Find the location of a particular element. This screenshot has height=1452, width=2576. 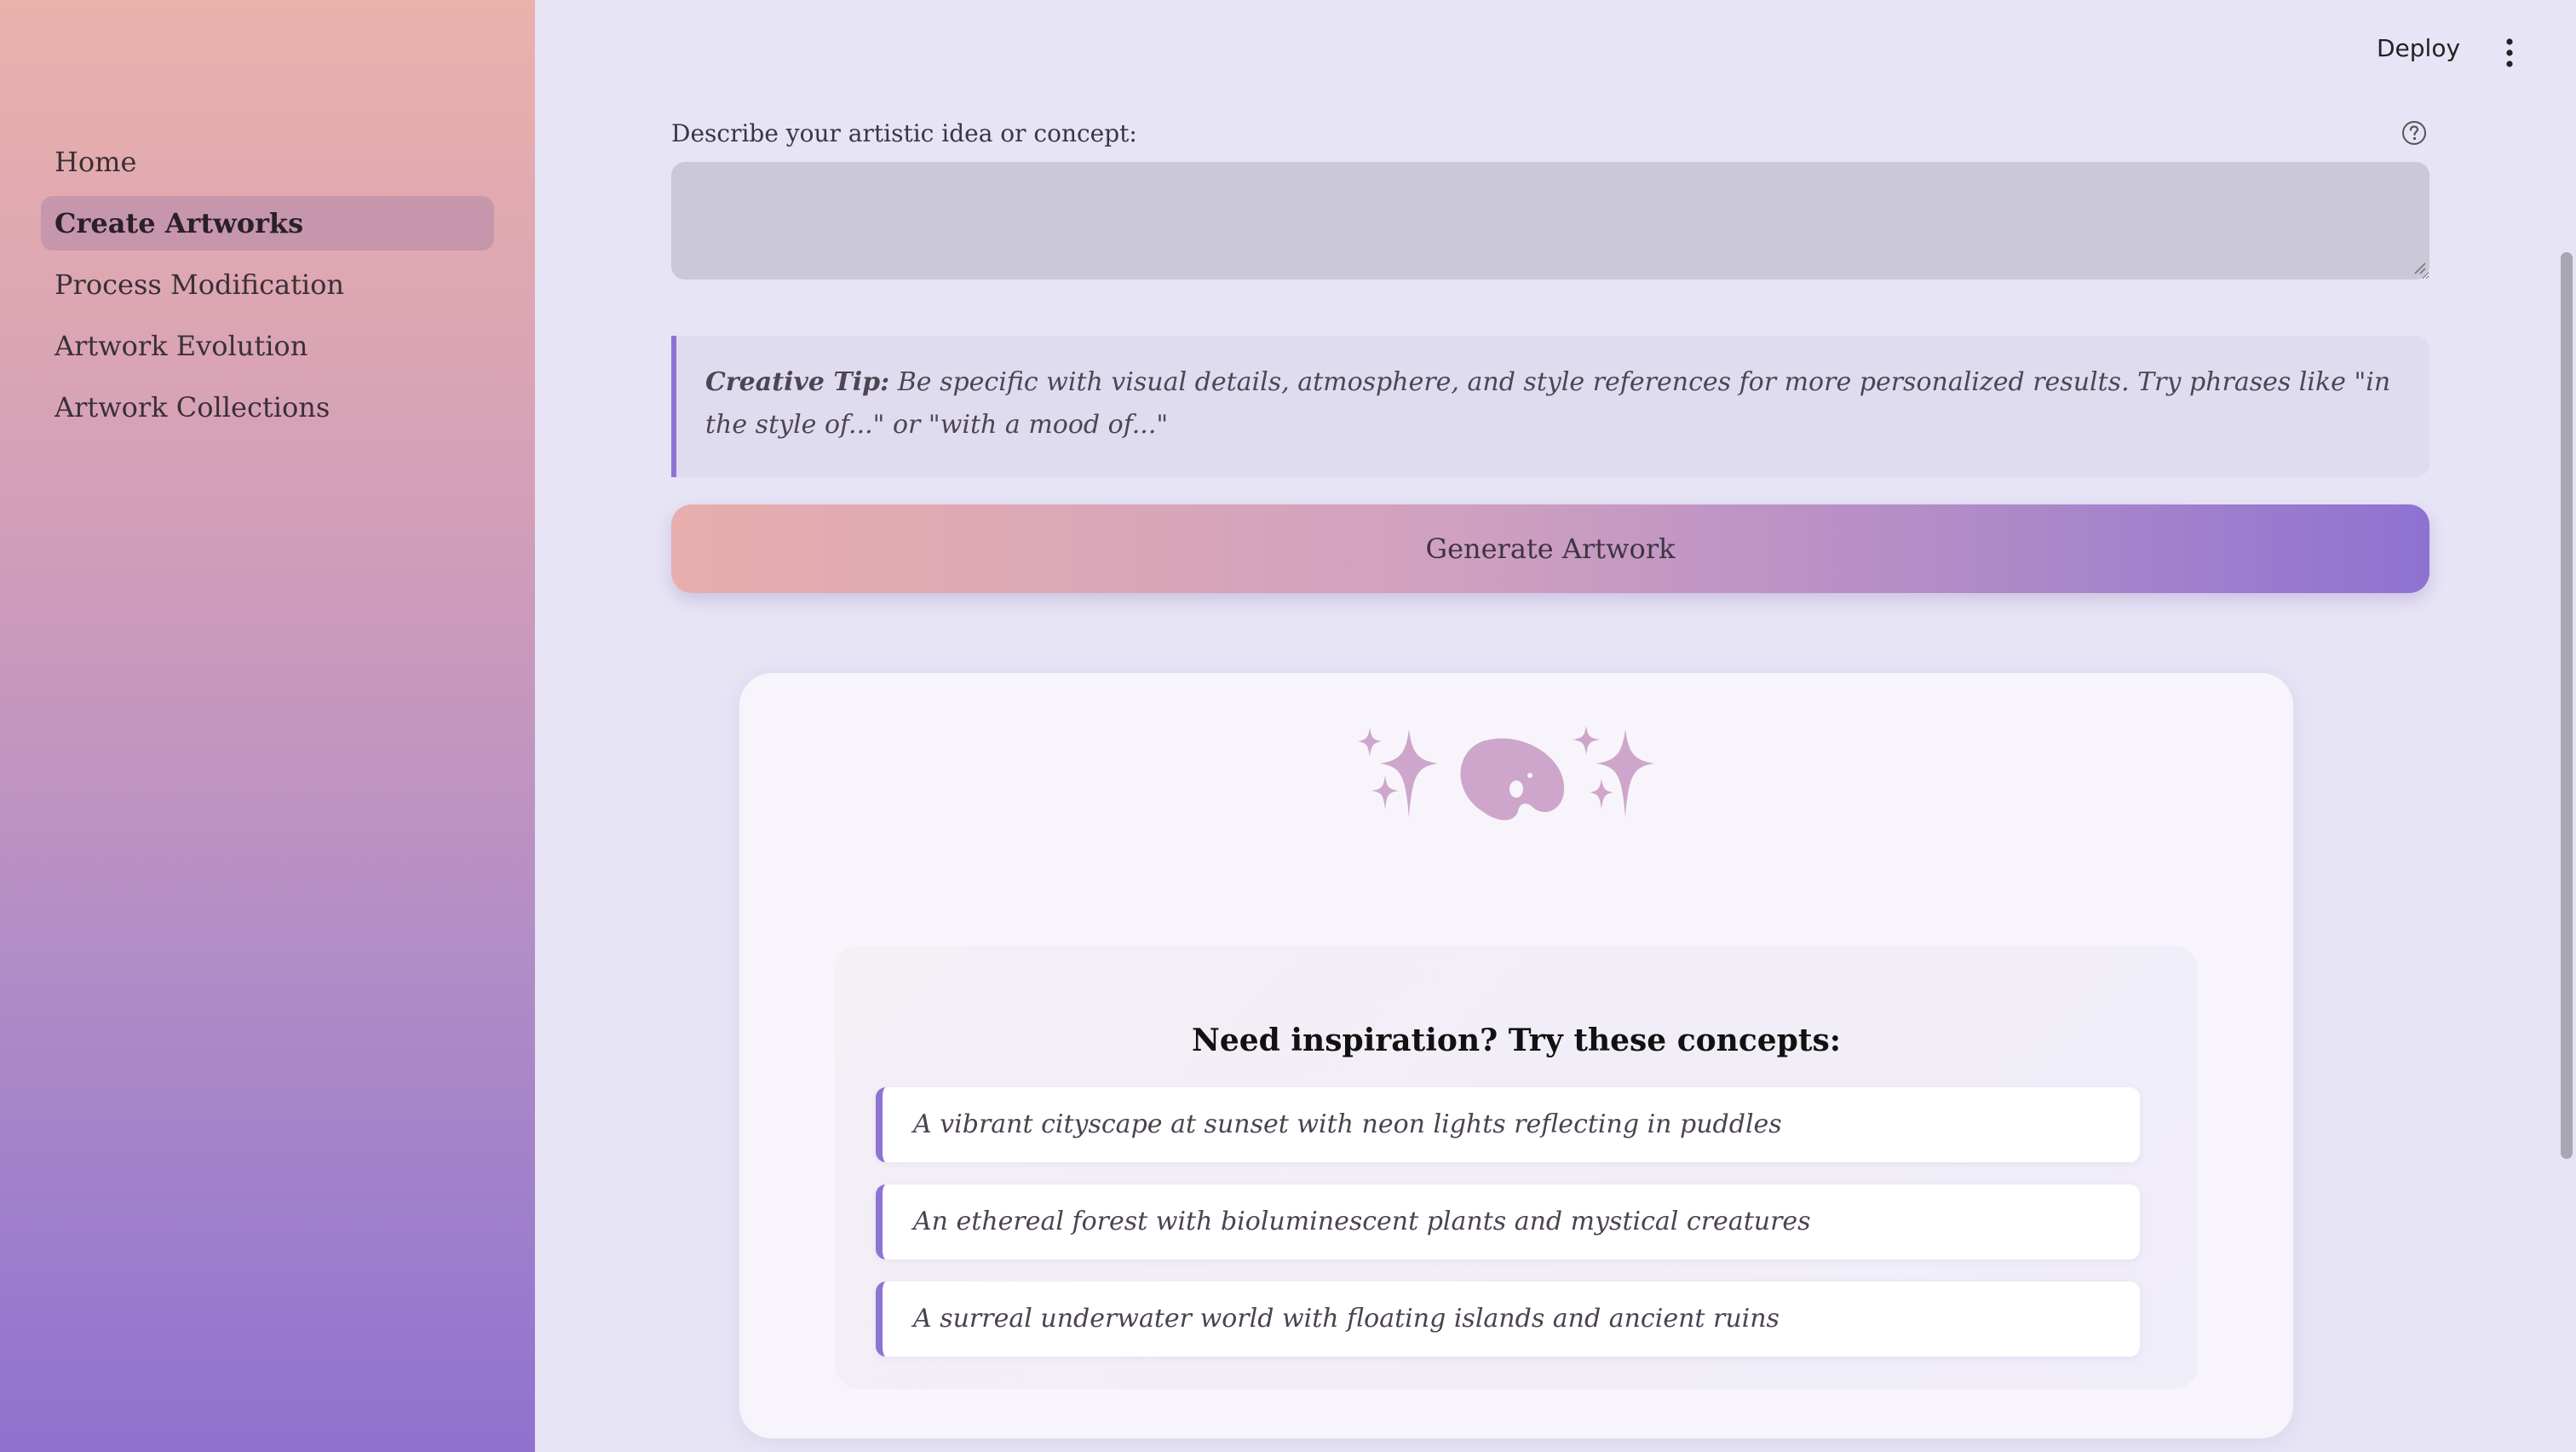

sidebar-item-artwork-evolution: Artwork Evolution is located at coordinates (267, 346).